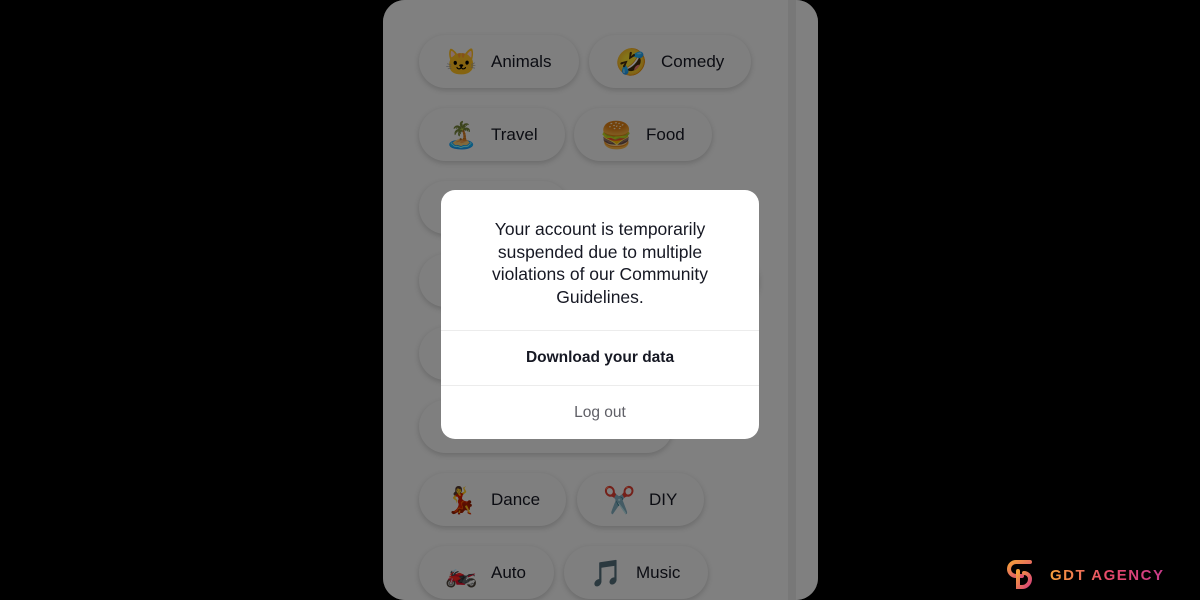 This screenshot has width=1200, height=600. What do you see at coordinates (600, 412) in the screenshot?
I see `log-out-button: Log out` at bounding box center [600, 412].